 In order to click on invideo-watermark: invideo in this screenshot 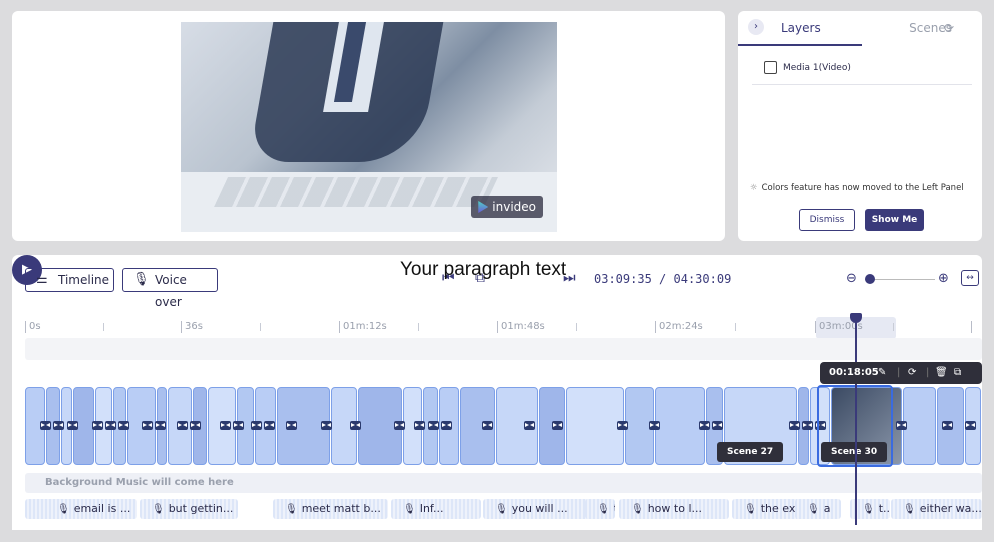, I will do `click(507, 207)`.